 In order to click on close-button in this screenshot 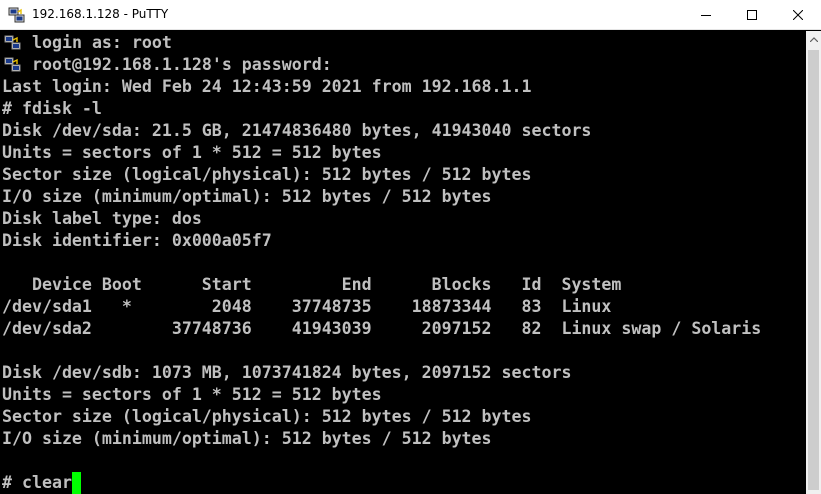, I will do `click(798, 15)`.